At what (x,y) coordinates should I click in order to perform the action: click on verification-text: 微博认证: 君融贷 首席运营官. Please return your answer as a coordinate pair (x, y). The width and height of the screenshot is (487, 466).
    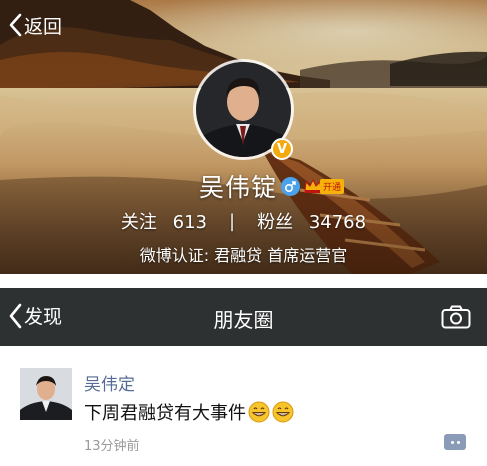
    Looking at the image, I should click on (243, 255).